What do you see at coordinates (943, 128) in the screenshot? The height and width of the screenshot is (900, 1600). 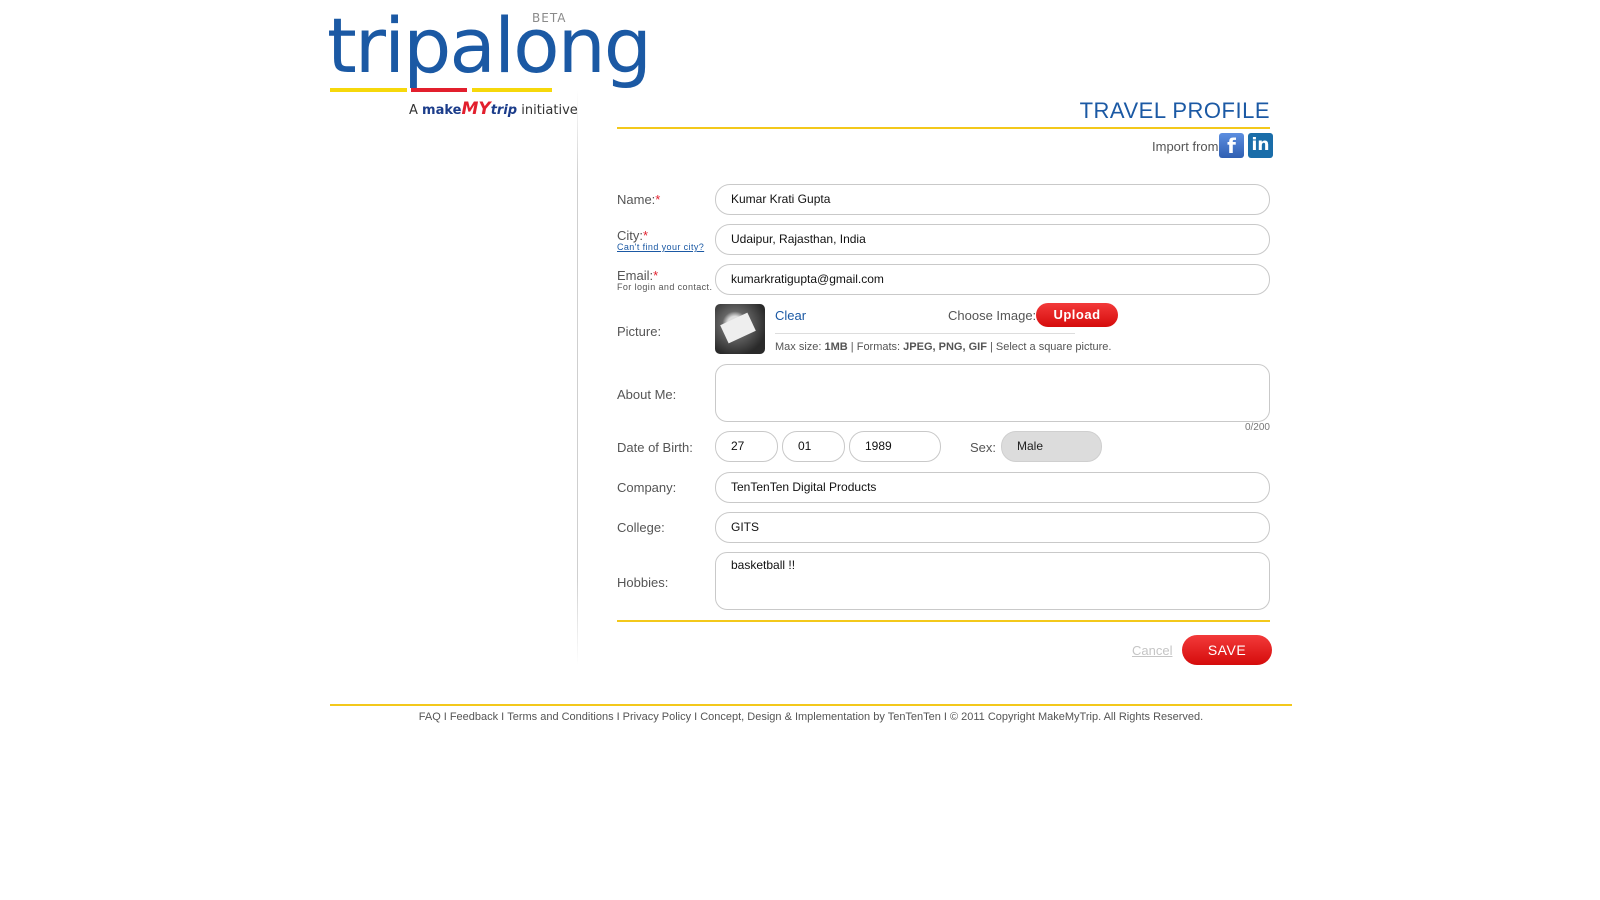 I see `title-underline` at bounding box center [943, 128].